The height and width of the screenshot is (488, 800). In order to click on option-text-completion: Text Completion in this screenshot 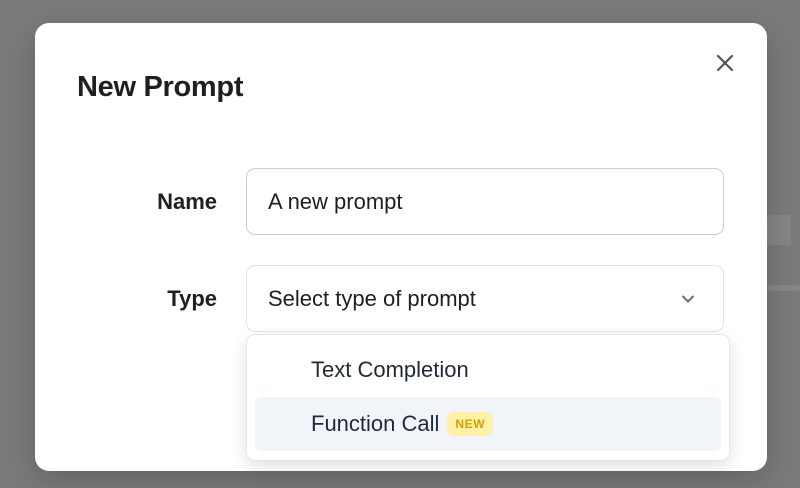, I will do `click(488, 370)`.